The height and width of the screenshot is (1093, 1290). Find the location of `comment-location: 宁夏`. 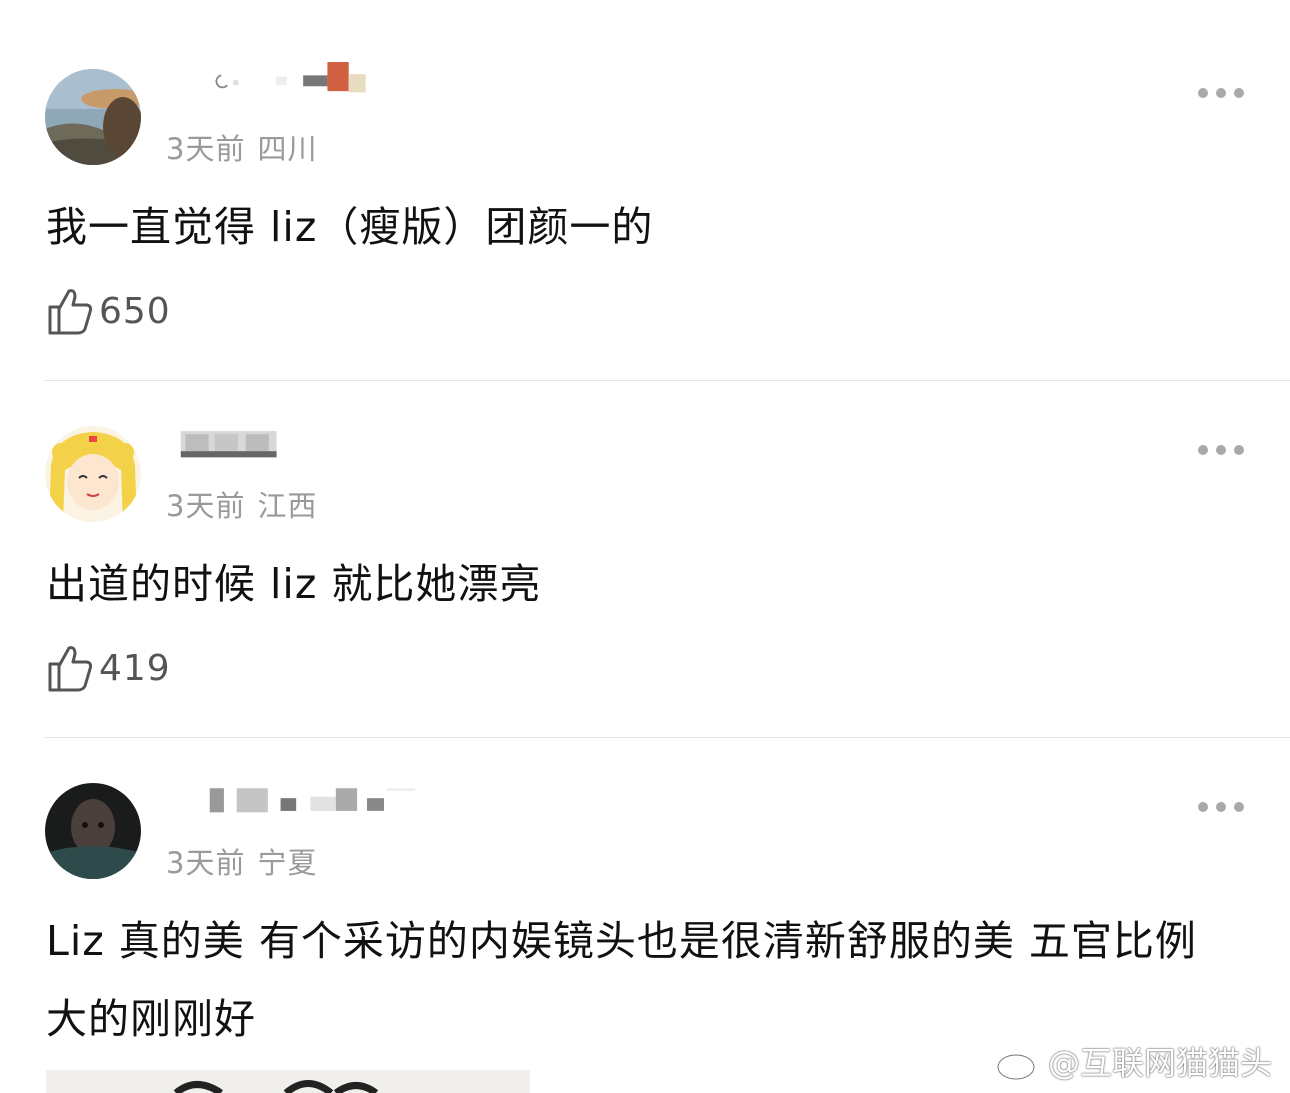

comment-location: 宁夏 is located at coordinates (287, 863).